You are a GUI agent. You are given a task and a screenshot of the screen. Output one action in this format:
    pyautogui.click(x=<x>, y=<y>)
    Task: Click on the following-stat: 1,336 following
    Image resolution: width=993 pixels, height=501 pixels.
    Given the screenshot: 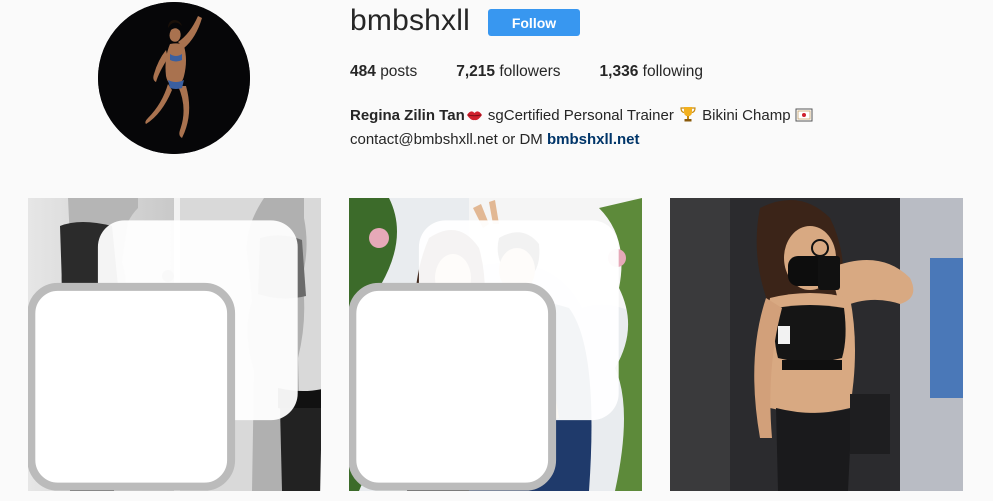 What is the action you would take?
    pyautogui.click(x=651, y=72)
    